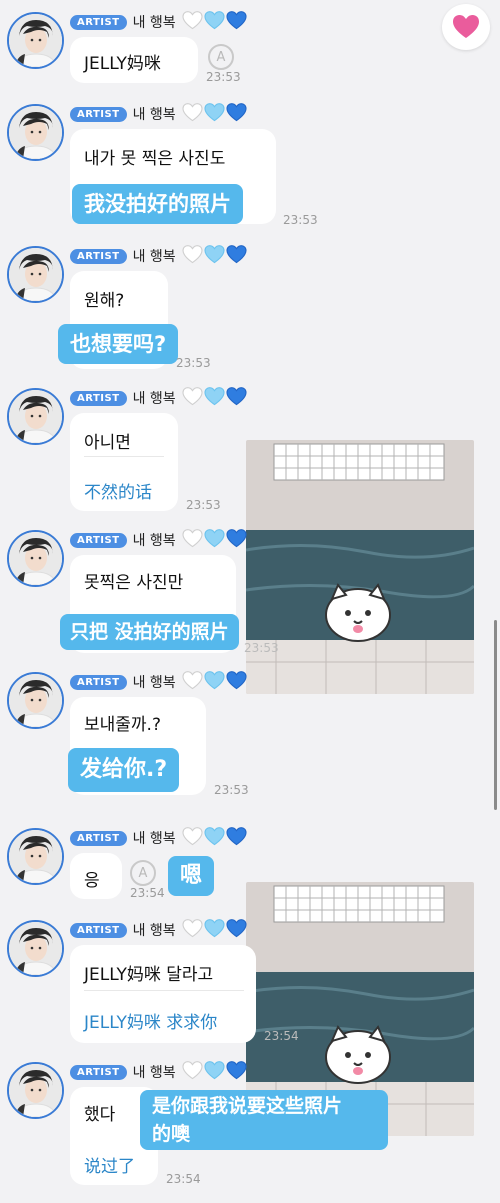 This screenshot has height=1203, width=500. Describe the element at coordinates (122, 725) in the screenshot. I see `message-text: 보내줄까.?` at that location.